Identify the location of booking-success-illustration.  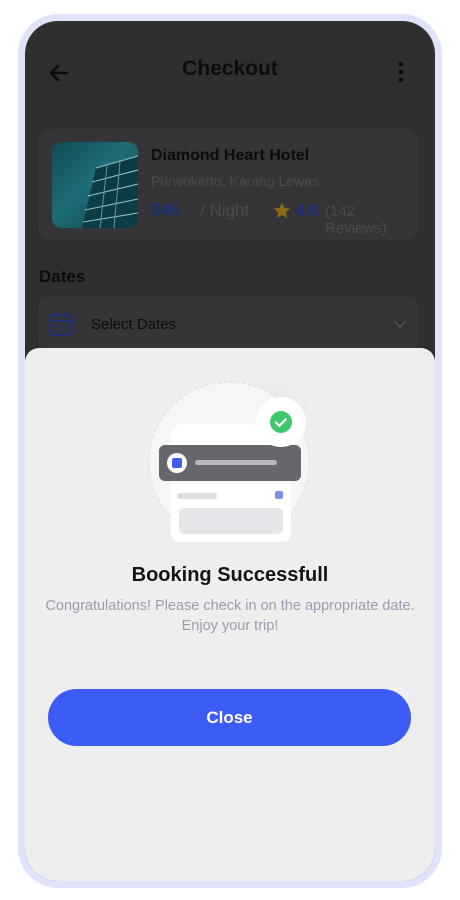
(233, 450).